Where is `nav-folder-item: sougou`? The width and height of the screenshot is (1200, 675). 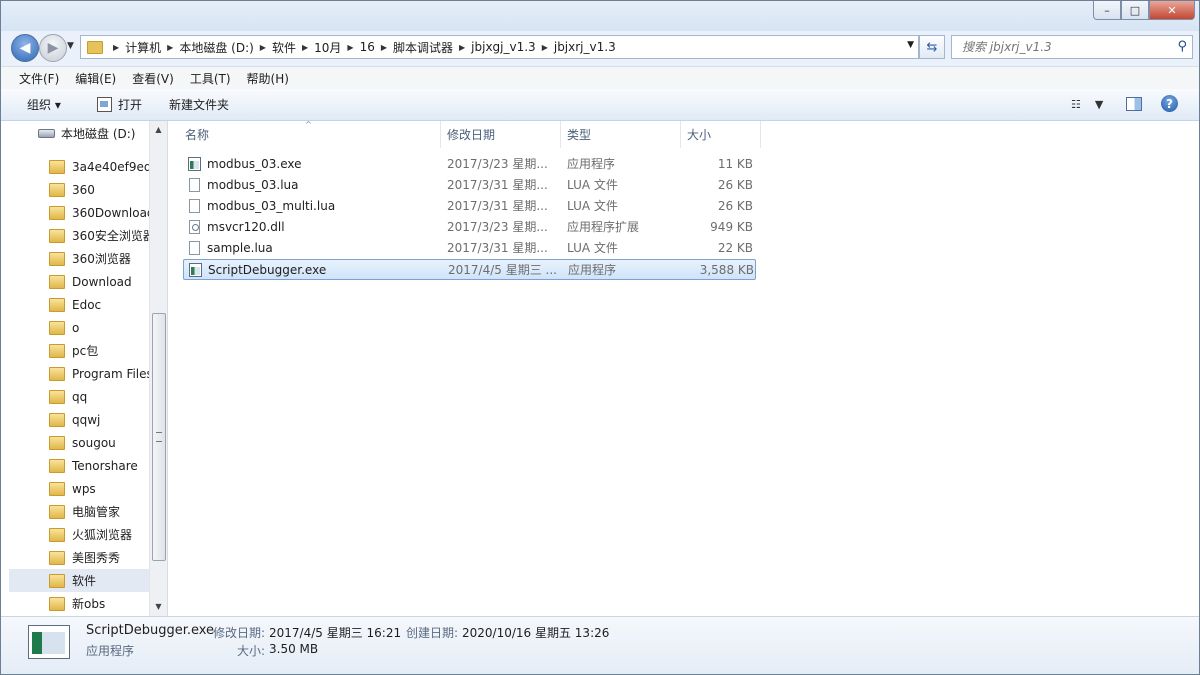
nav-folder-item: sougou is located at coordinates (79, 442).